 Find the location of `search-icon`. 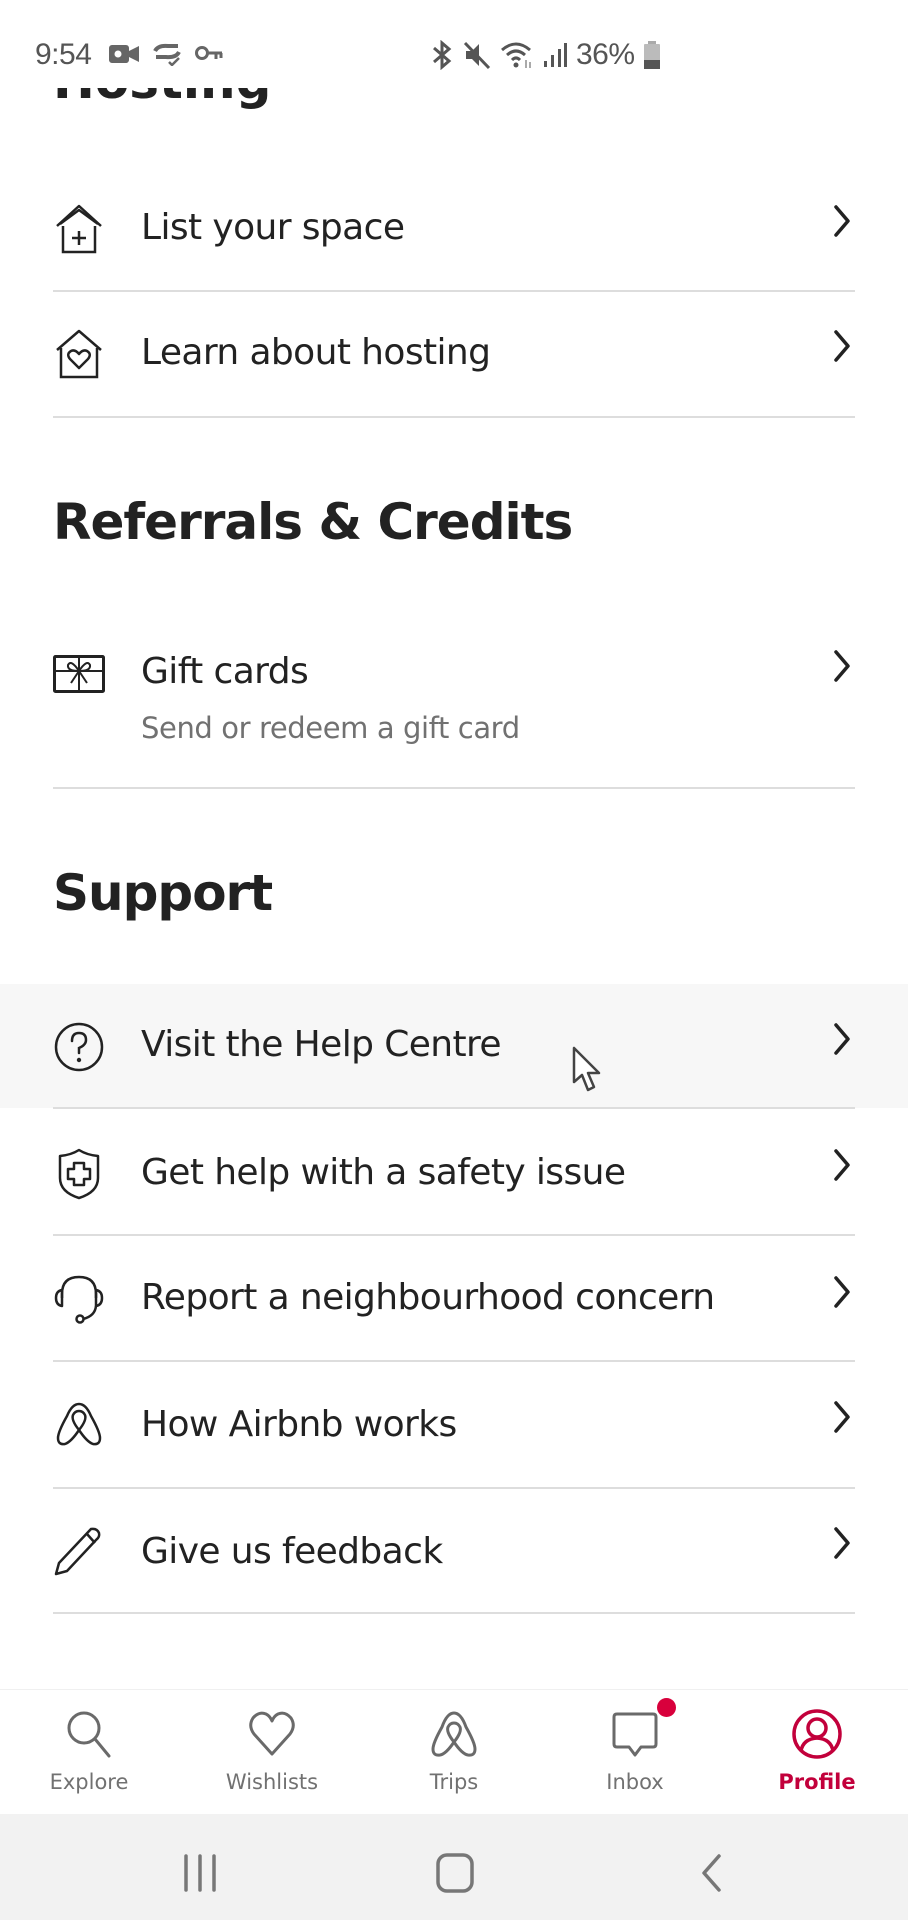

search-icon is located at coordinates (89, 1734).